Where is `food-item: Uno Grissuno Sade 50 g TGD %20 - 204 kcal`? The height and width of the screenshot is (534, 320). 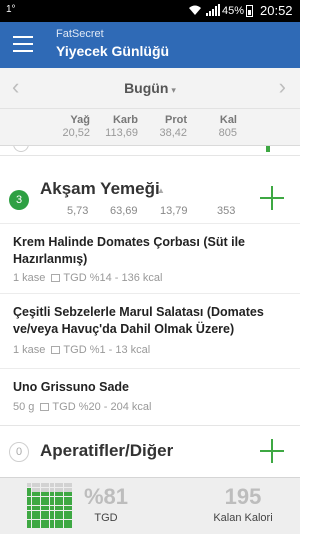
food-item: Uno Grissuno Sade 50 g TGD %20 - 204 kcal is located at coordinates (150, 394).